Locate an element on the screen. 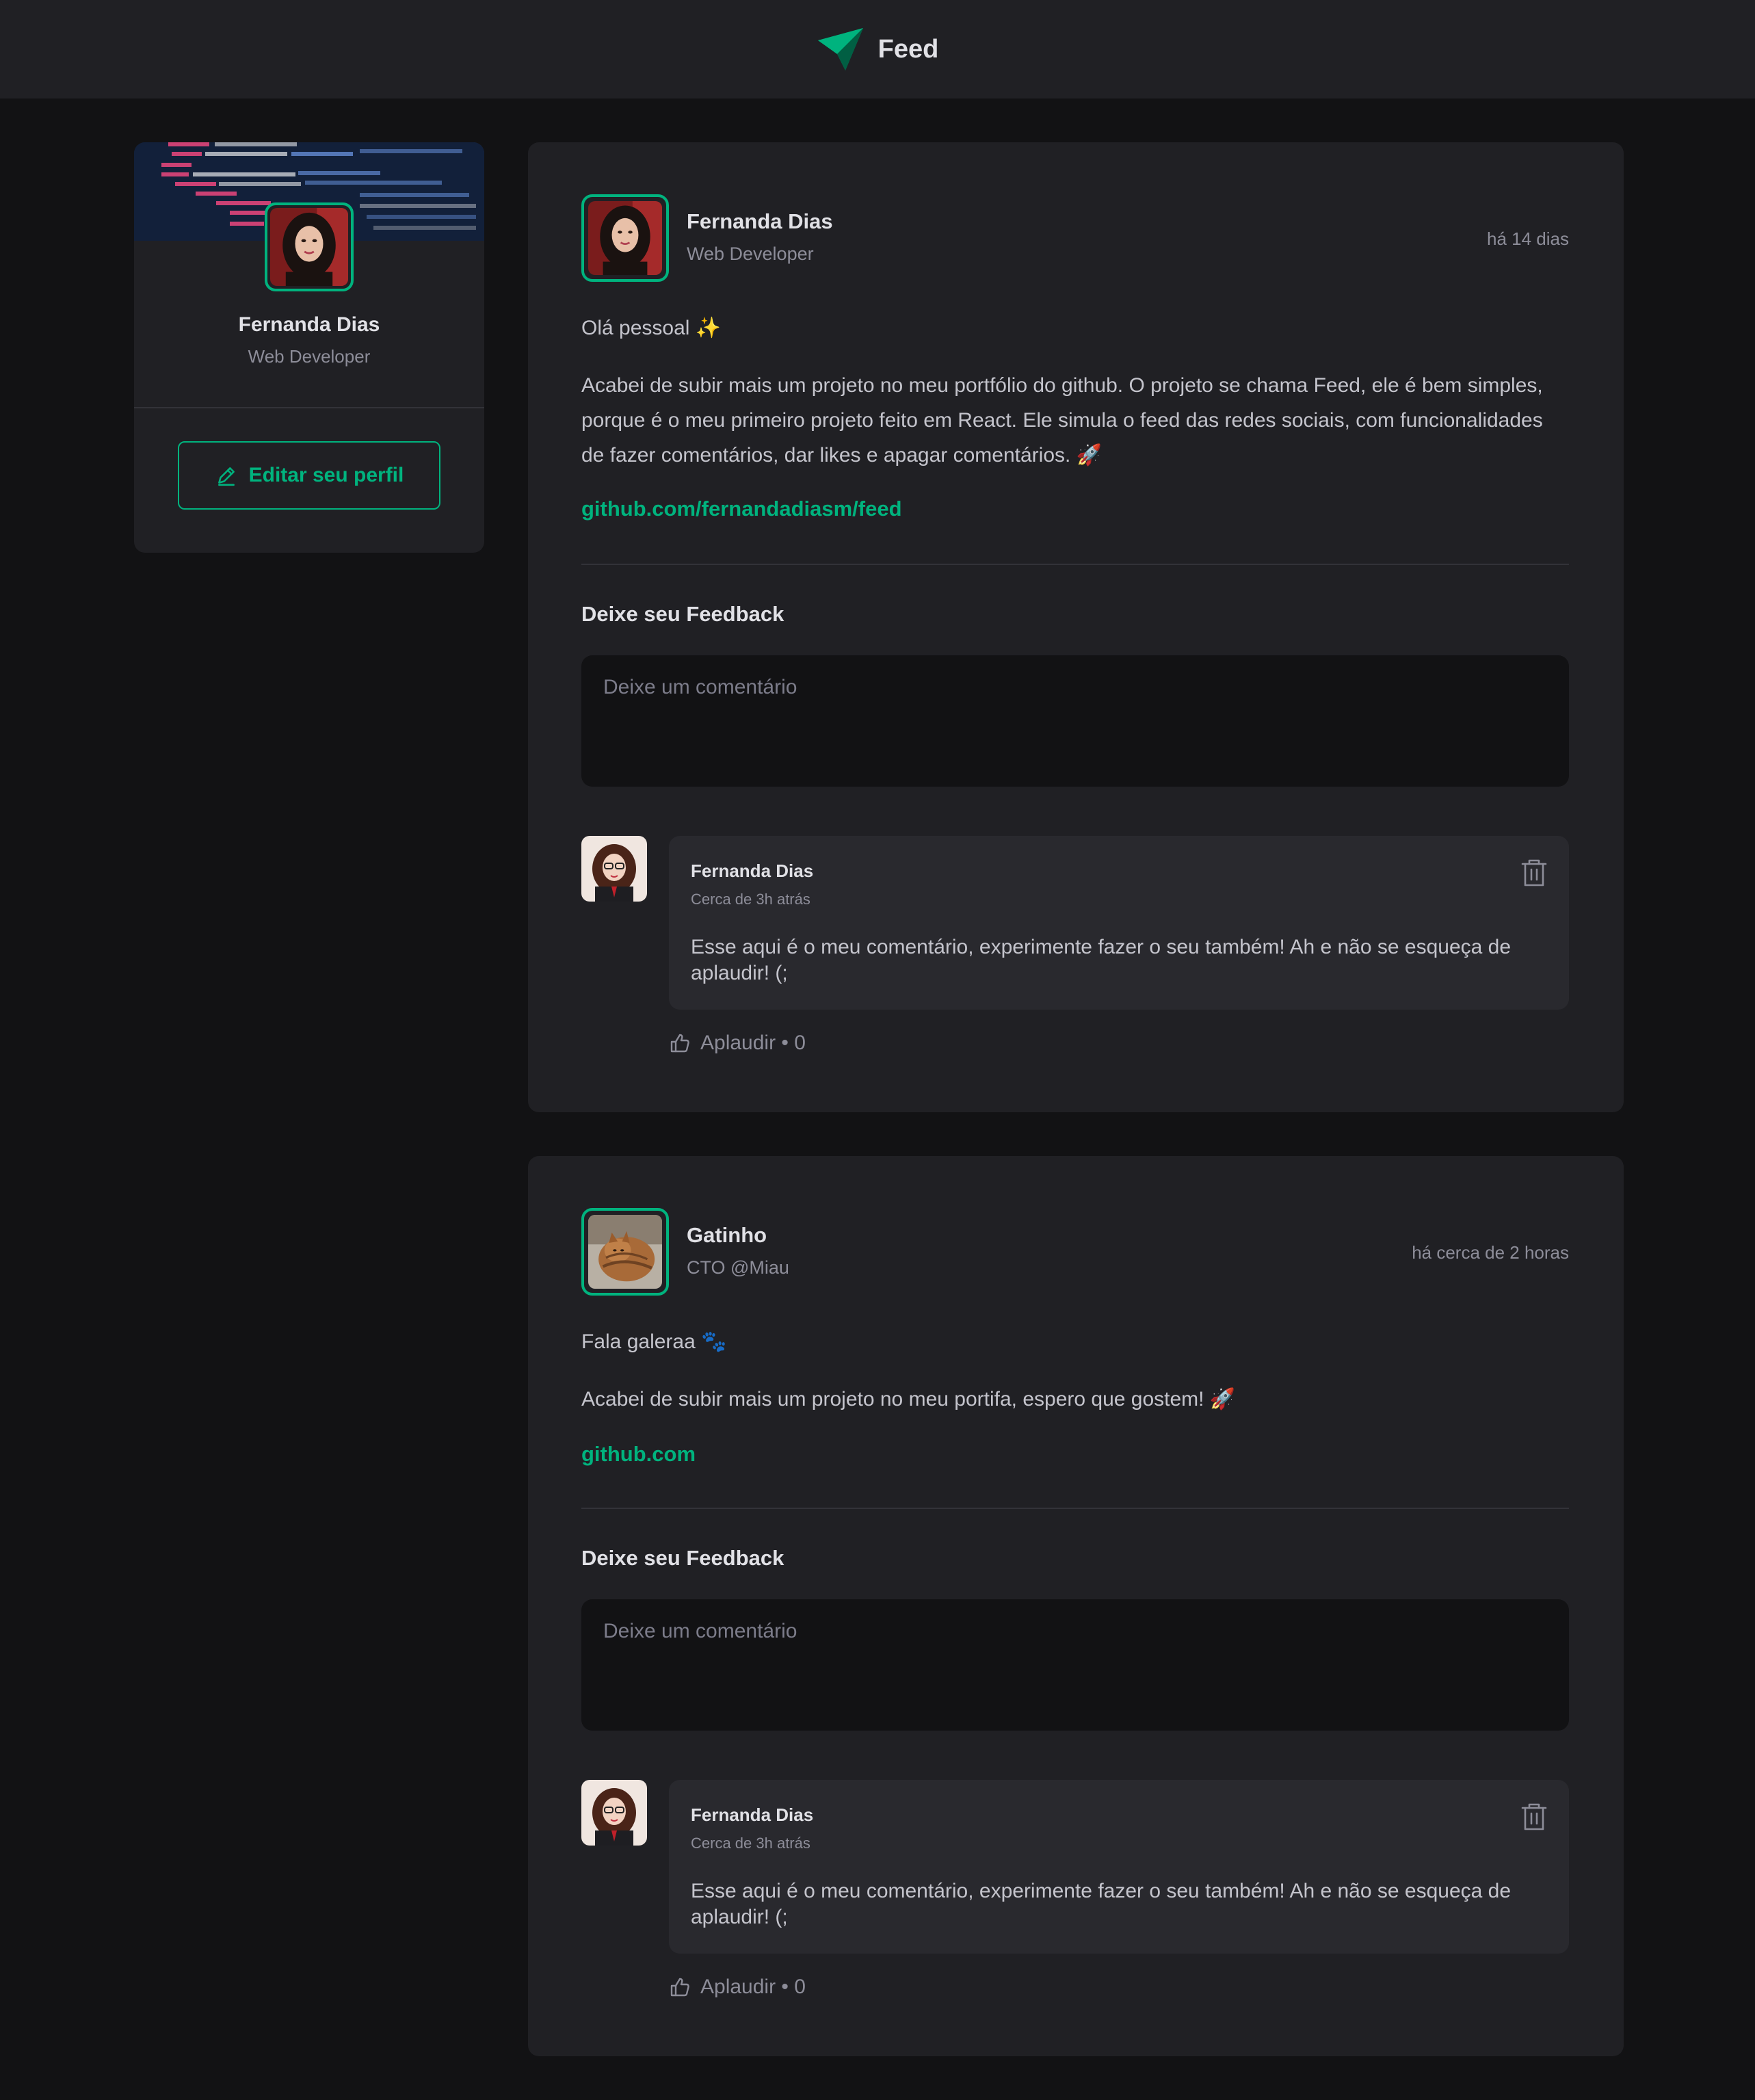  post-link: github.com is located at coordinates (638, 1454).